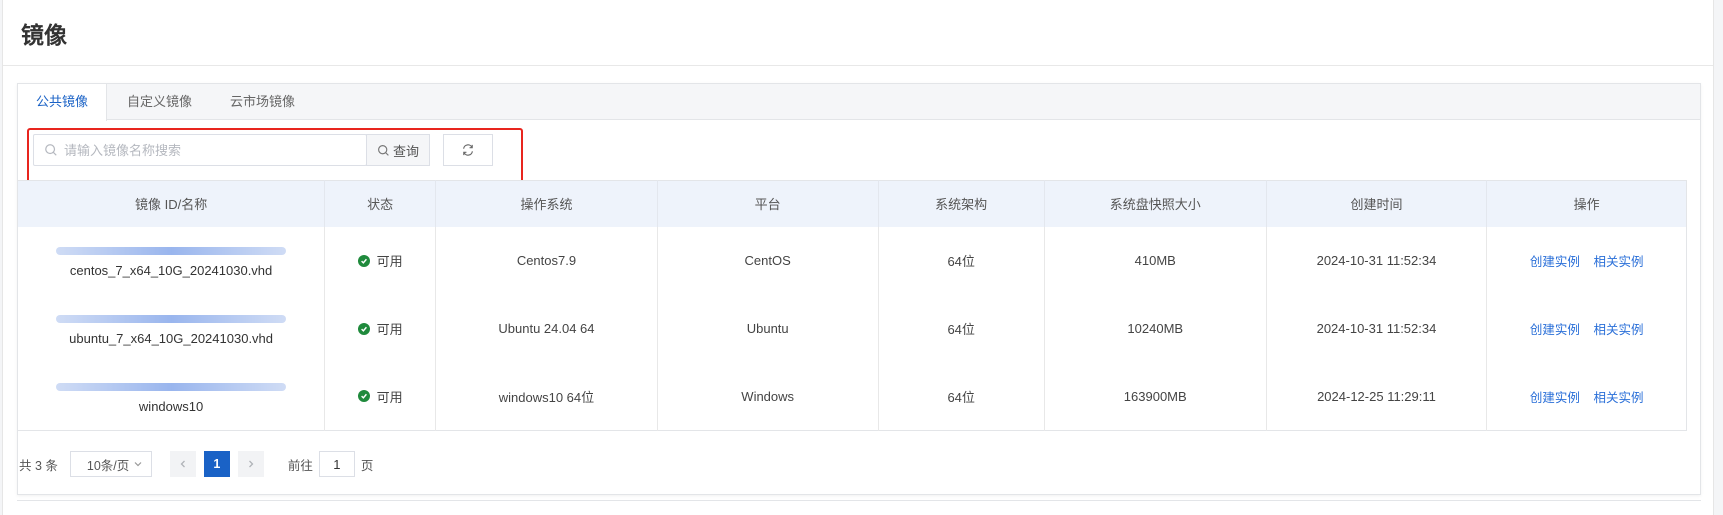 The width and height of the screenshot is (1723, 515). I want to click on goto-label: 前往, so click(300, 465).